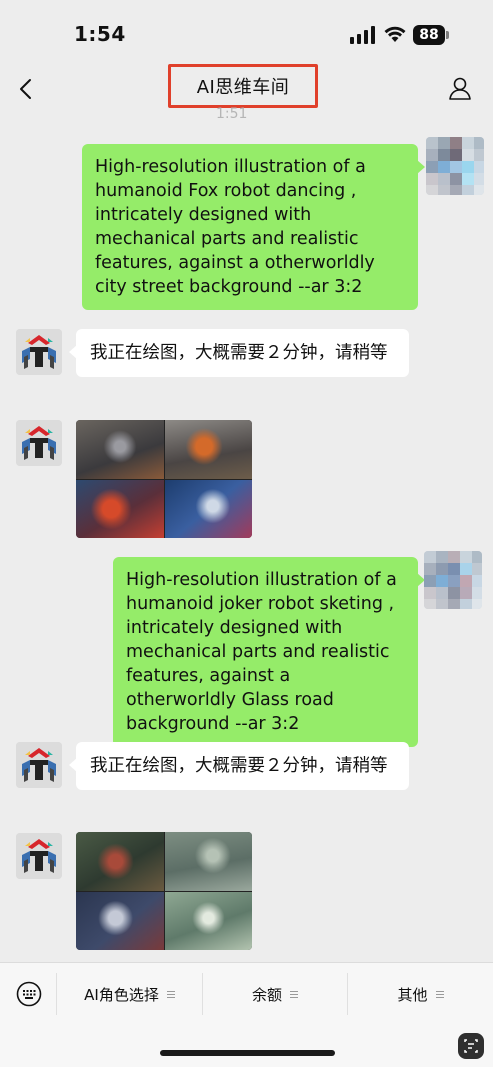 The width and height of the screenshot is (493, 1067). What do you see at coordinates (246, 33) in the screenshot?
I see `status-bar: 1:54 88` at bounding box center [246, 33].